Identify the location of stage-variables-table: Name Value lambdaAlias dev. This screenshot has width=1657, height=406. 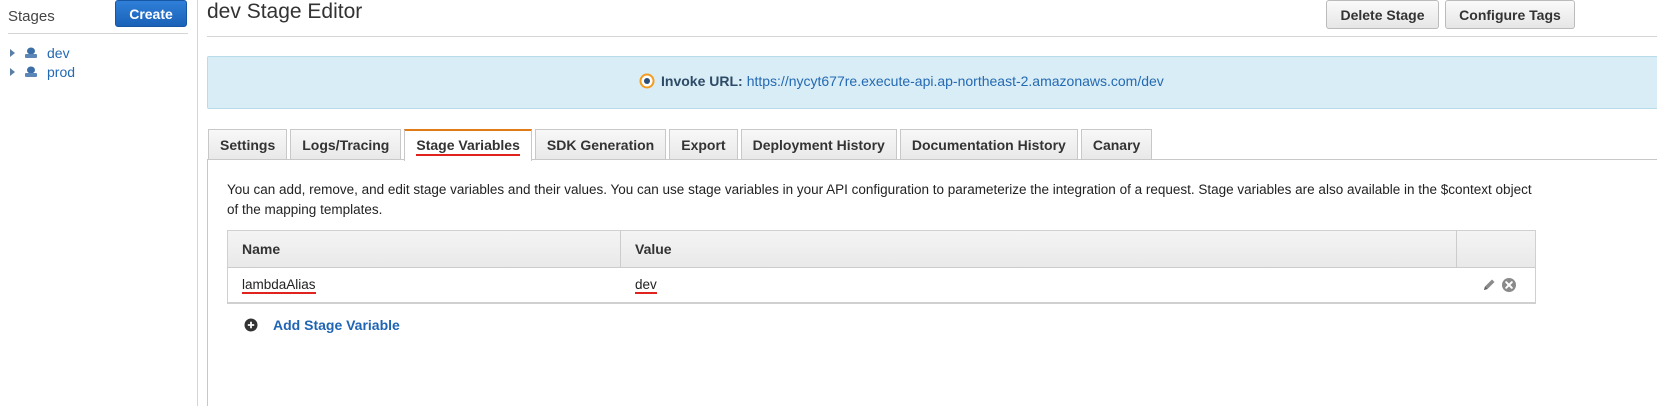
(881, 267).